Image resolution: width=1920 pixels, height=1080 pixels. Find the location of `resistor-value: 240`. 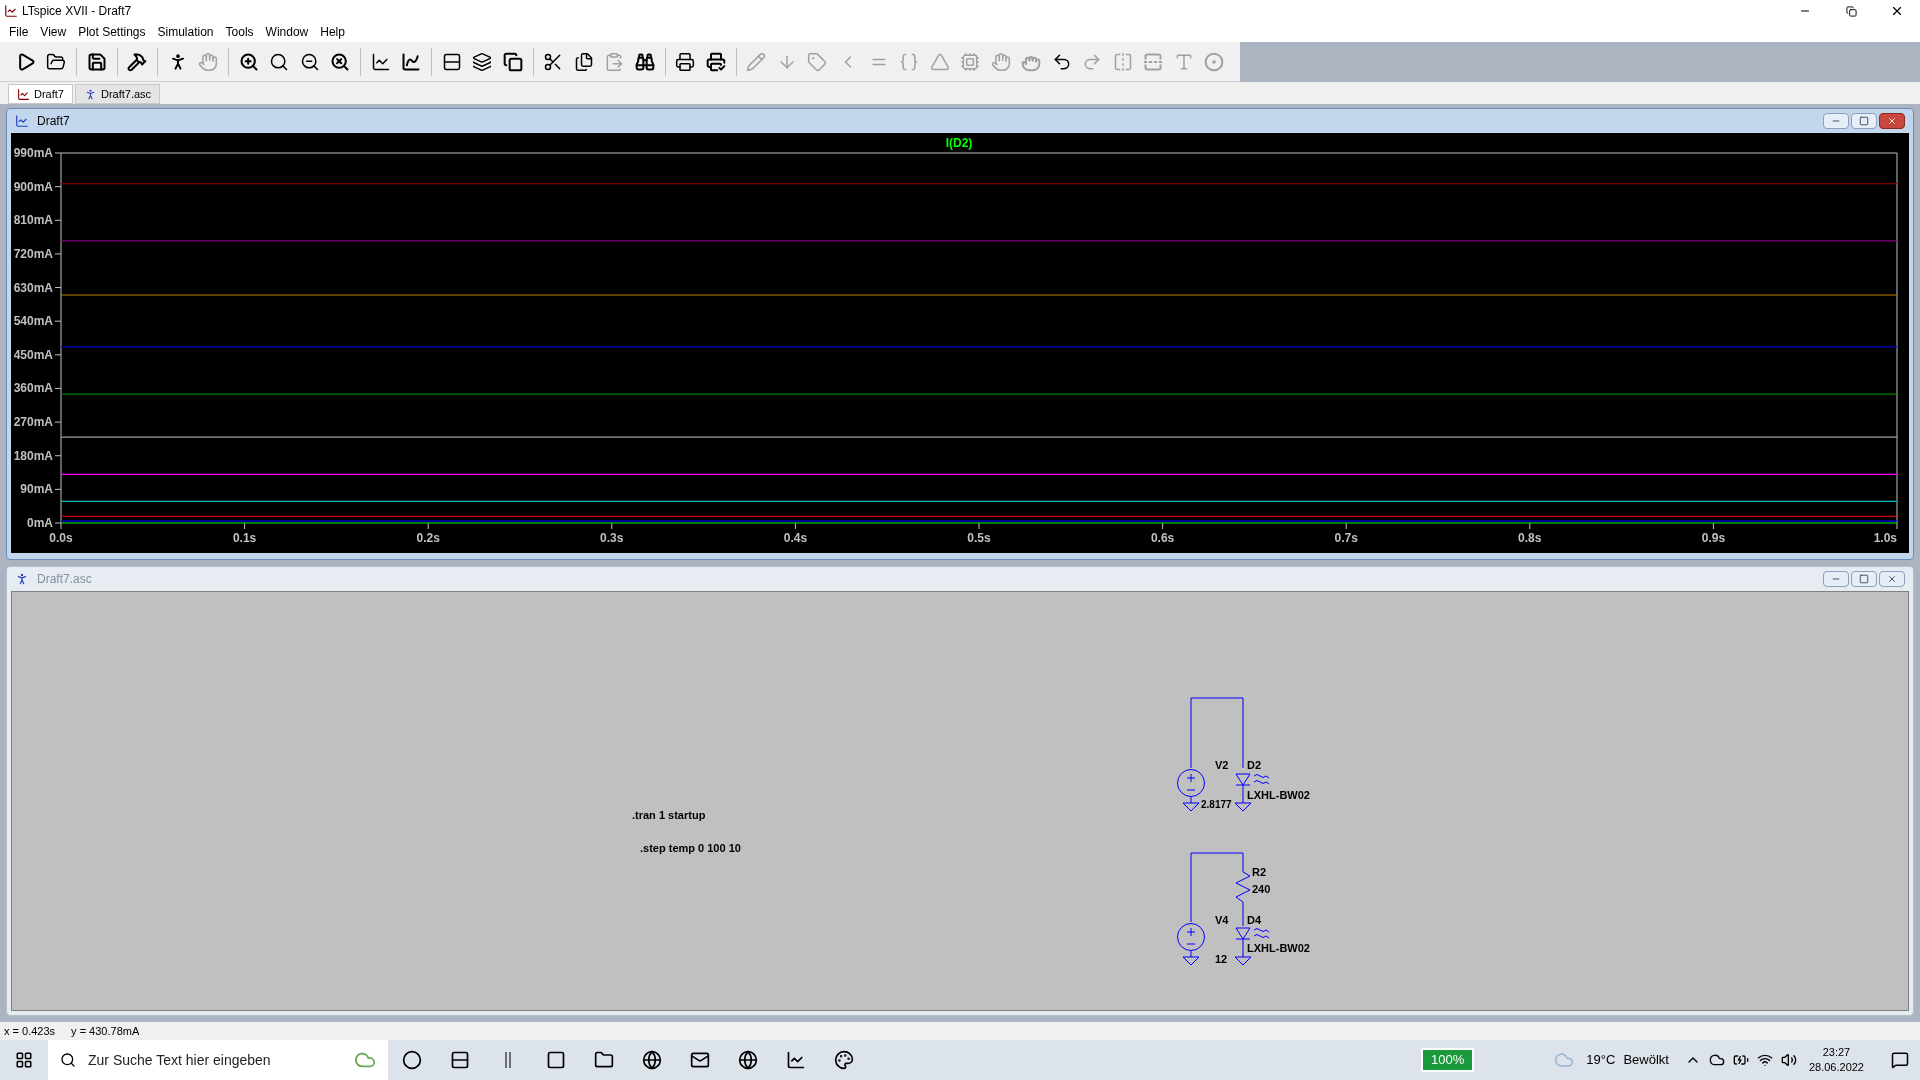

resistor-value: 240 is located at coordinates (1261, 889).